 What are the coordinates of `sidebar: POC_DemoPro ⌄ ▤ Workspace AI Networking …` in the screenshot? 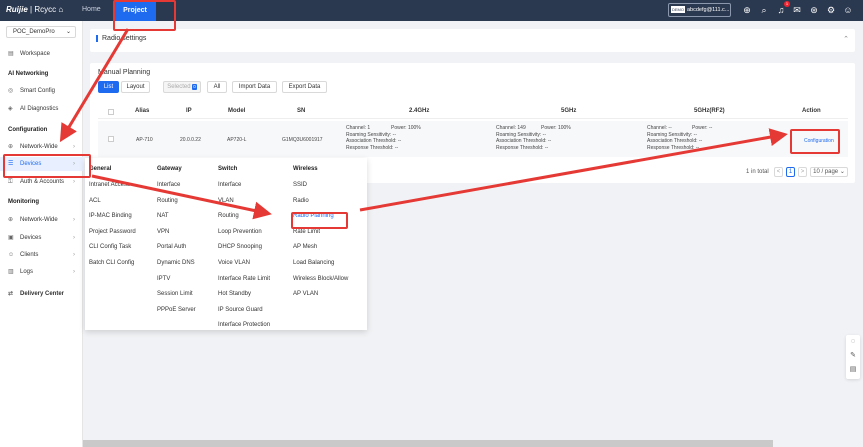 It's located at (41, 234).